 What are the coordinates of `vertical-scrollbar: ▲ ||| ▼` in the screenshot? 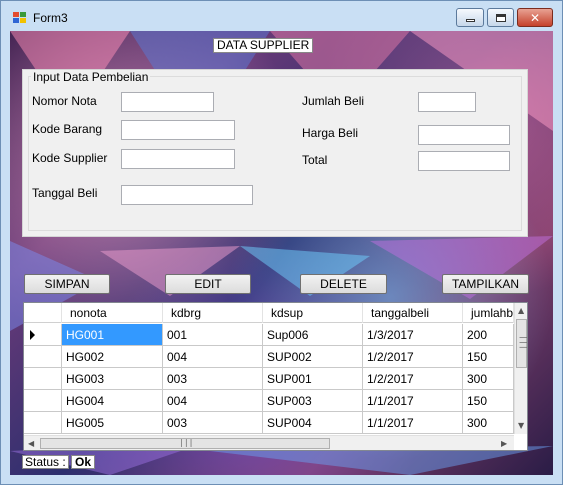 It's located at (520, 368).